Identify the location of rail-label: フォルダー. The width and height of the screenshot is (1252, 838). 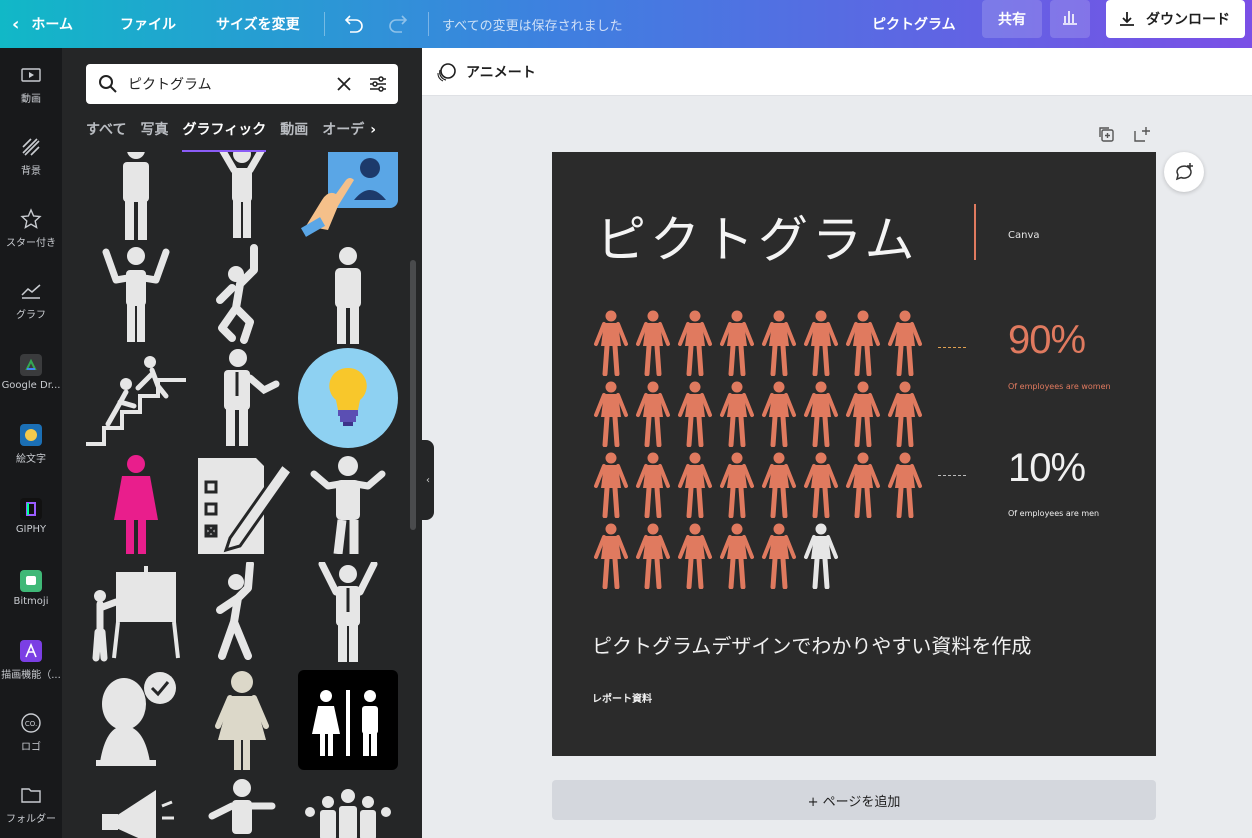
(31, 819).